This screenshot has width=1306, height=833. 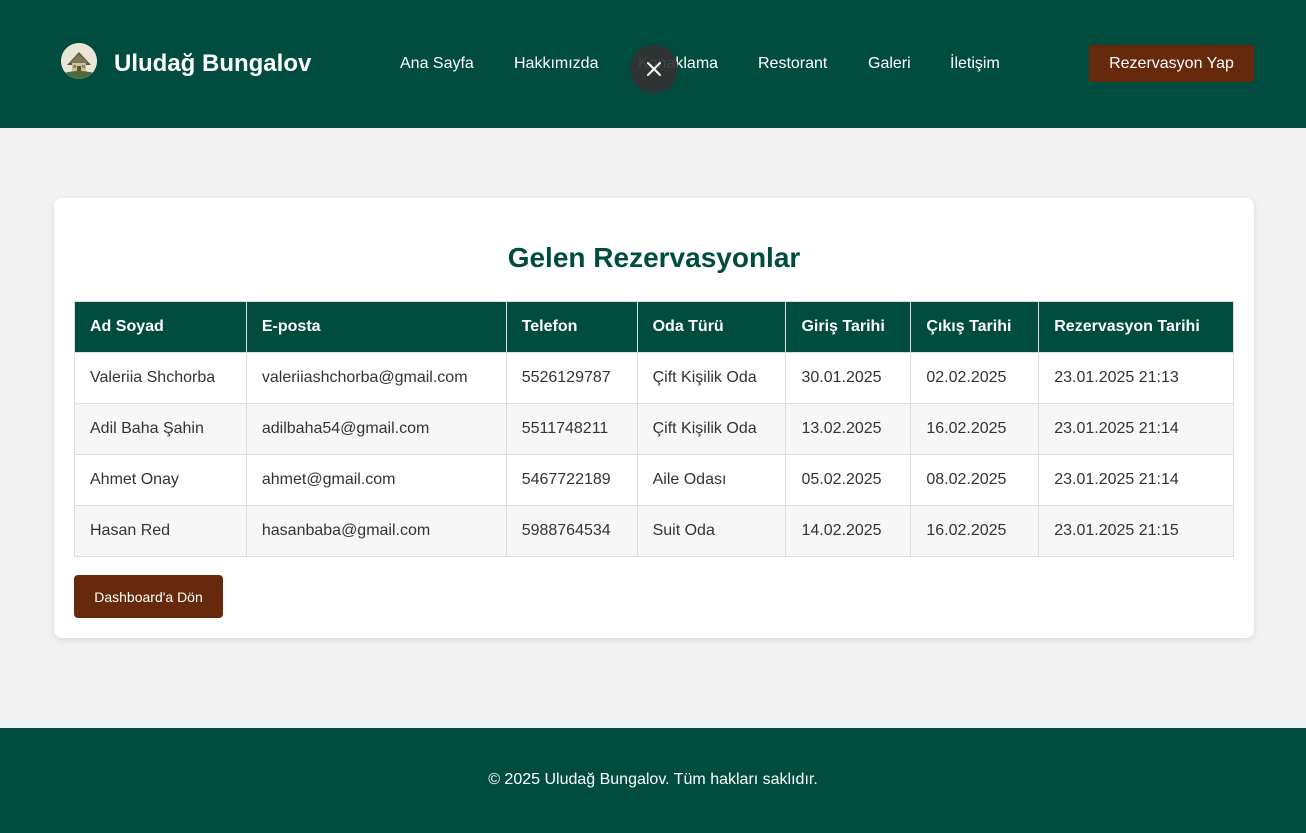 What do you see at coordinates (654, 257) in the screenshot?
I see `page-title: Gelen Rezervasyonlar` at bounding box center [654, 257].